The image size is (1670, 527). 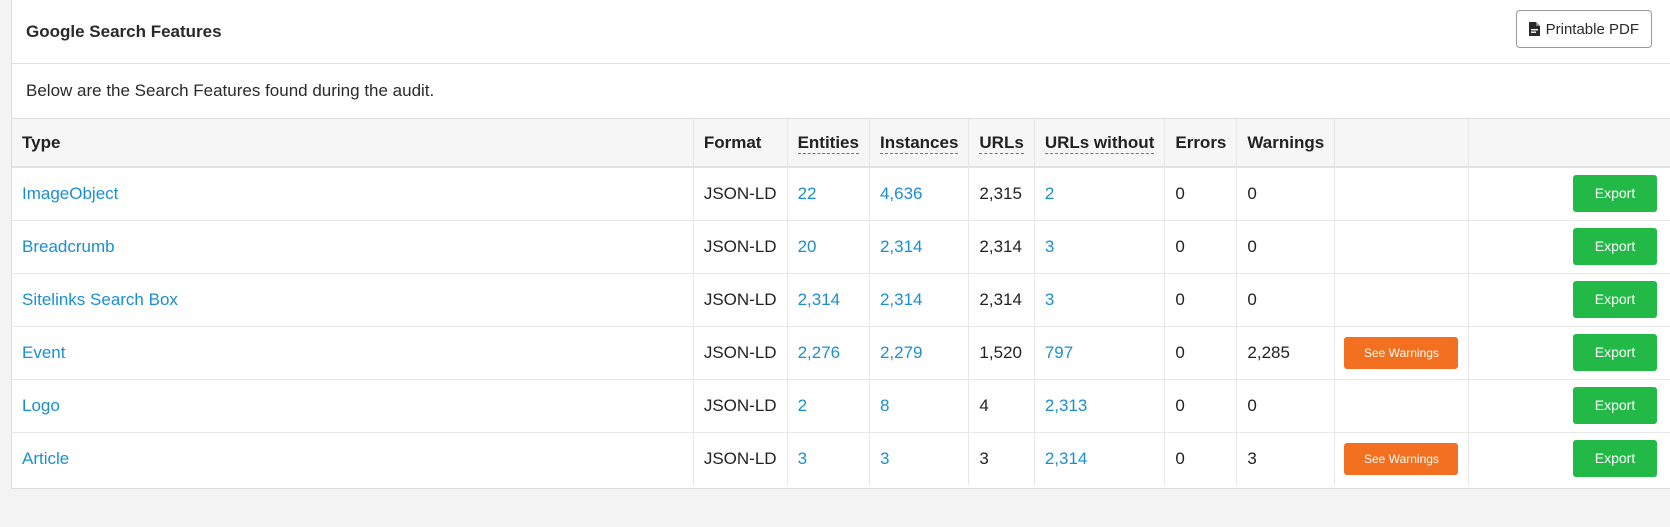 I want to click on panel-title: Google Search Features, so click(x=124, y=31).